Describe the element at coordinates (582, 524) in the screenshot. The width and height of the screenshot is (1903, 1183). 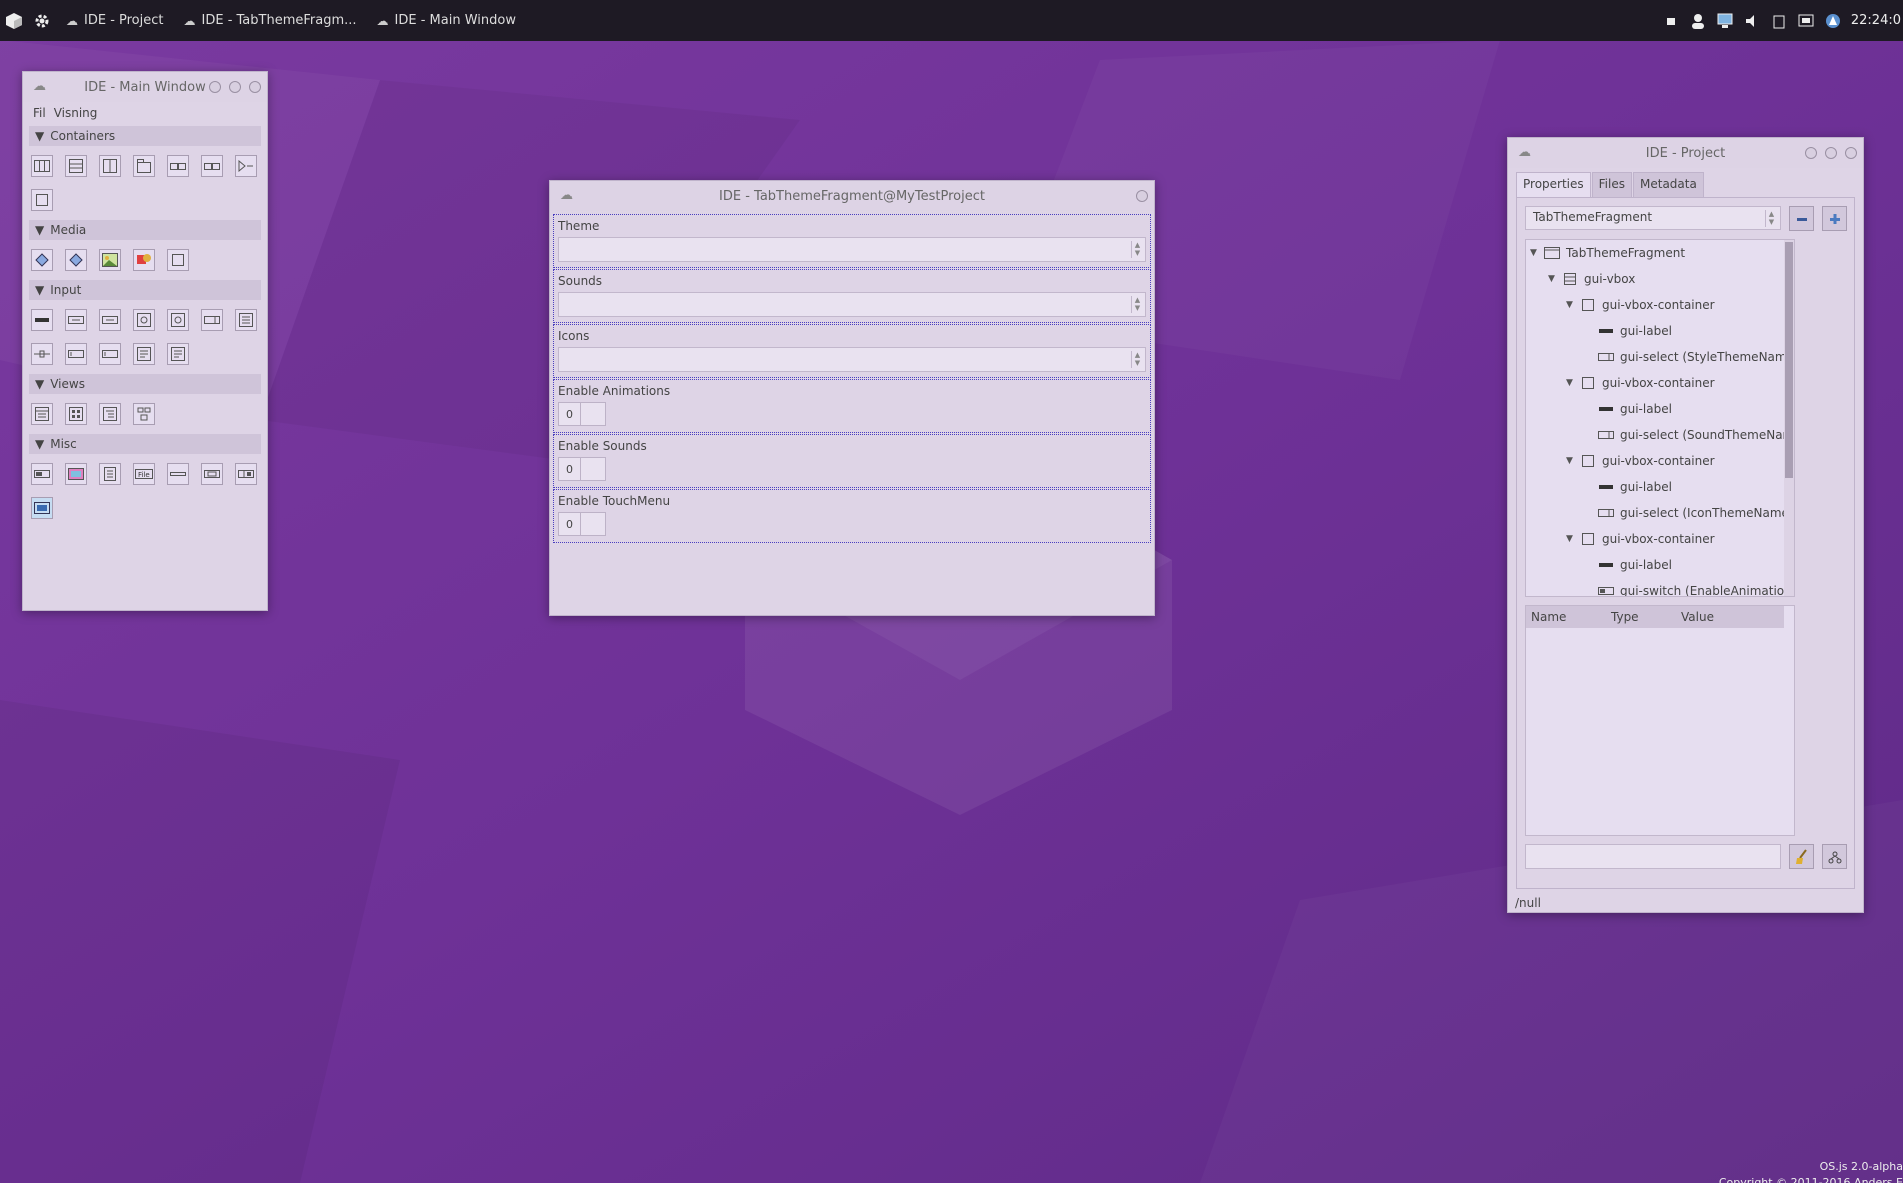
I see `enable-touchmenu-switch: 0` at that location.